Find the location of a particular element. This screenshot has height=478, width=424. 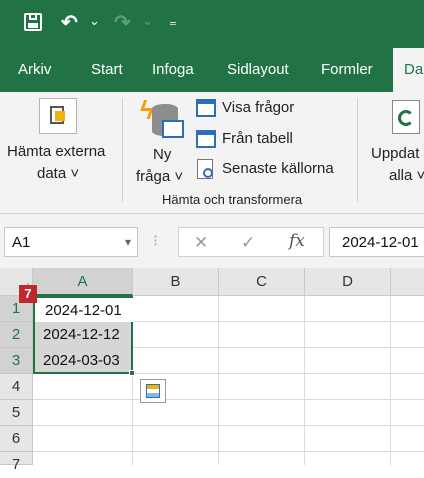

from-table-button: Från tabell is located at coordinates (256, 140).